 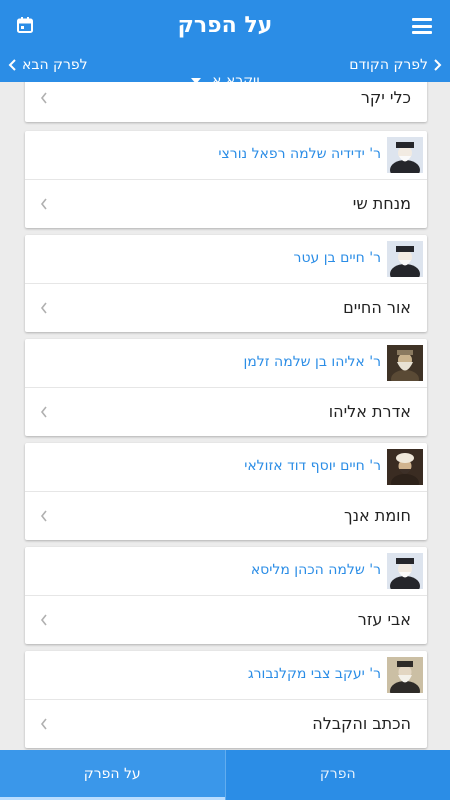 I want to click on commentary-card: ר' חיים בן עטר אור החיים, so click(x=226, y=283).